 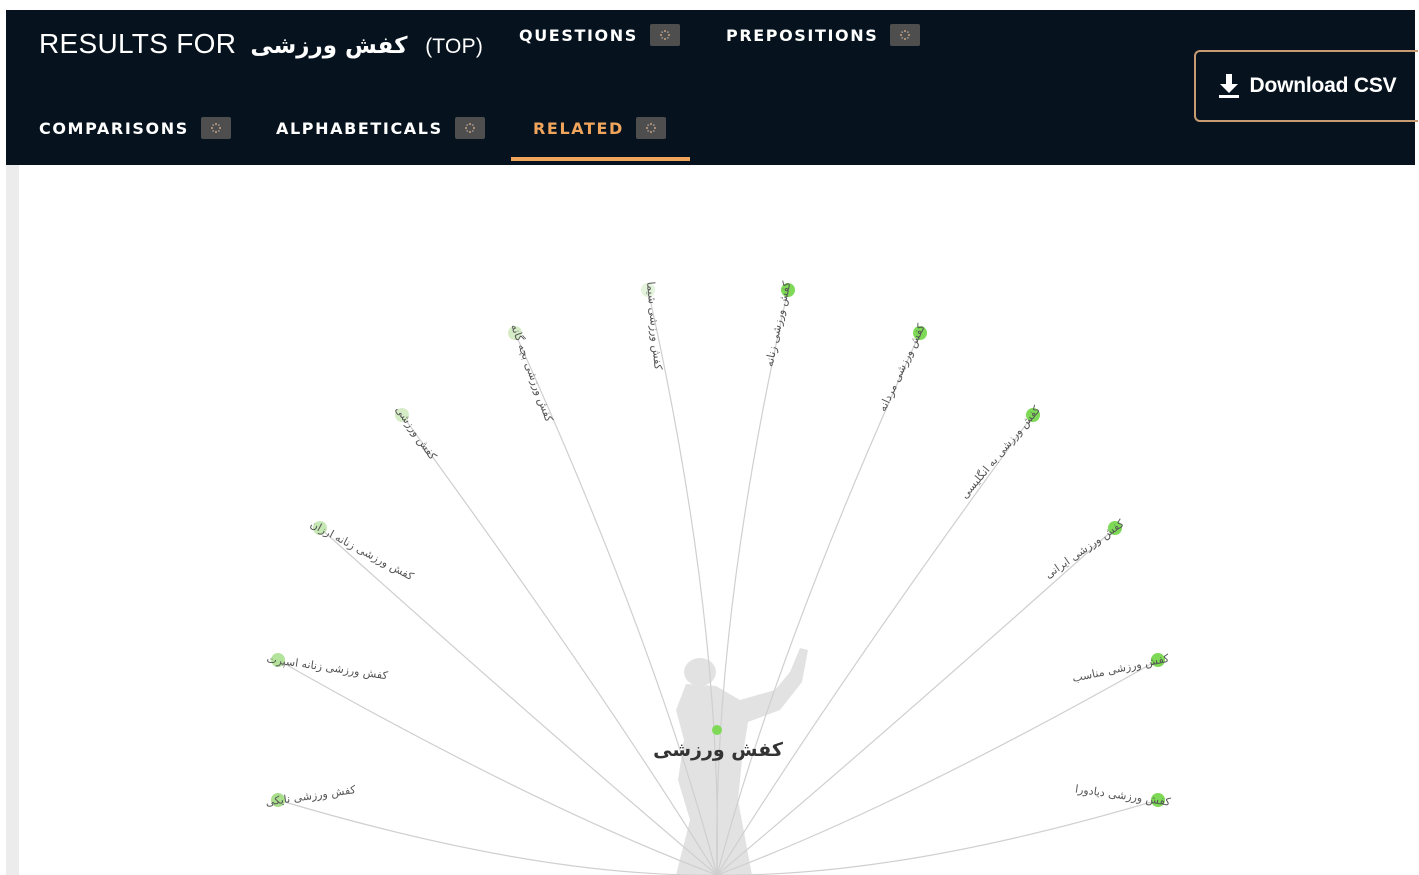 I want to click on graph-node: کفش ورزشی ایرانی, so click(x=1084, y=548).